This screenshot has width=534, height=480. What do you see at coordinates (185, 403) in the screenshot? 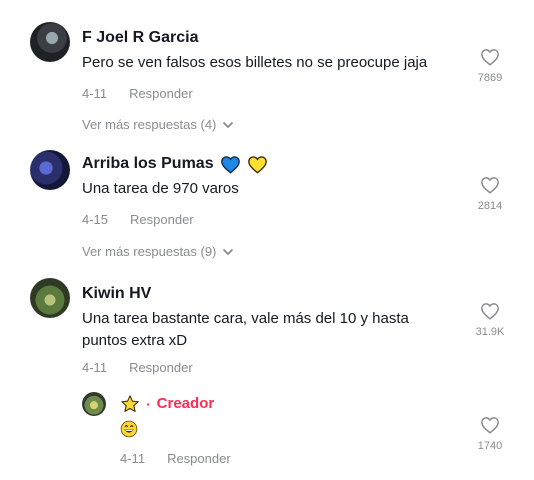
I see `creator-badge: Creador` at bounding box center [185, 403].